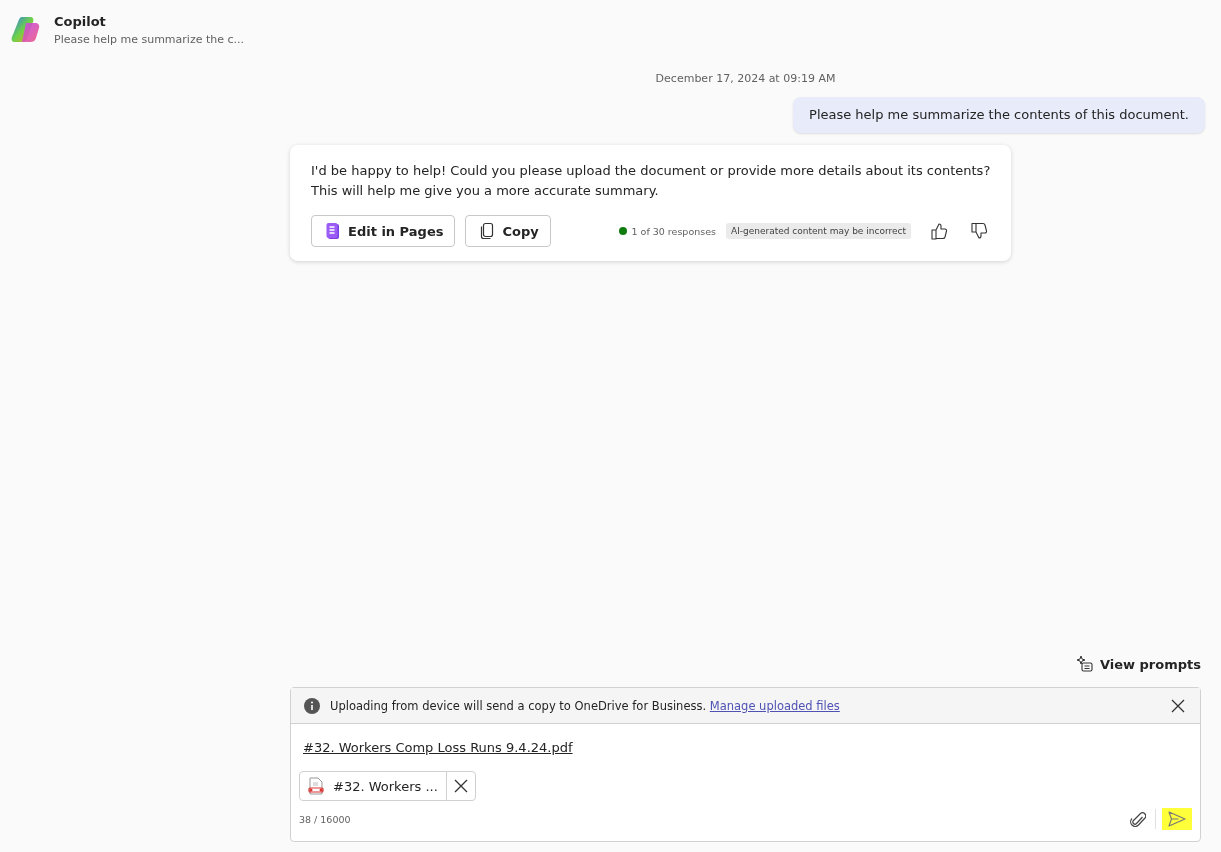 The width and height of the screenshot is (1221, 852). Describe the element at coordinates (999, 115) in the screenshot. I see `user-message: Please help me summarize the contents of this document.` at that location.